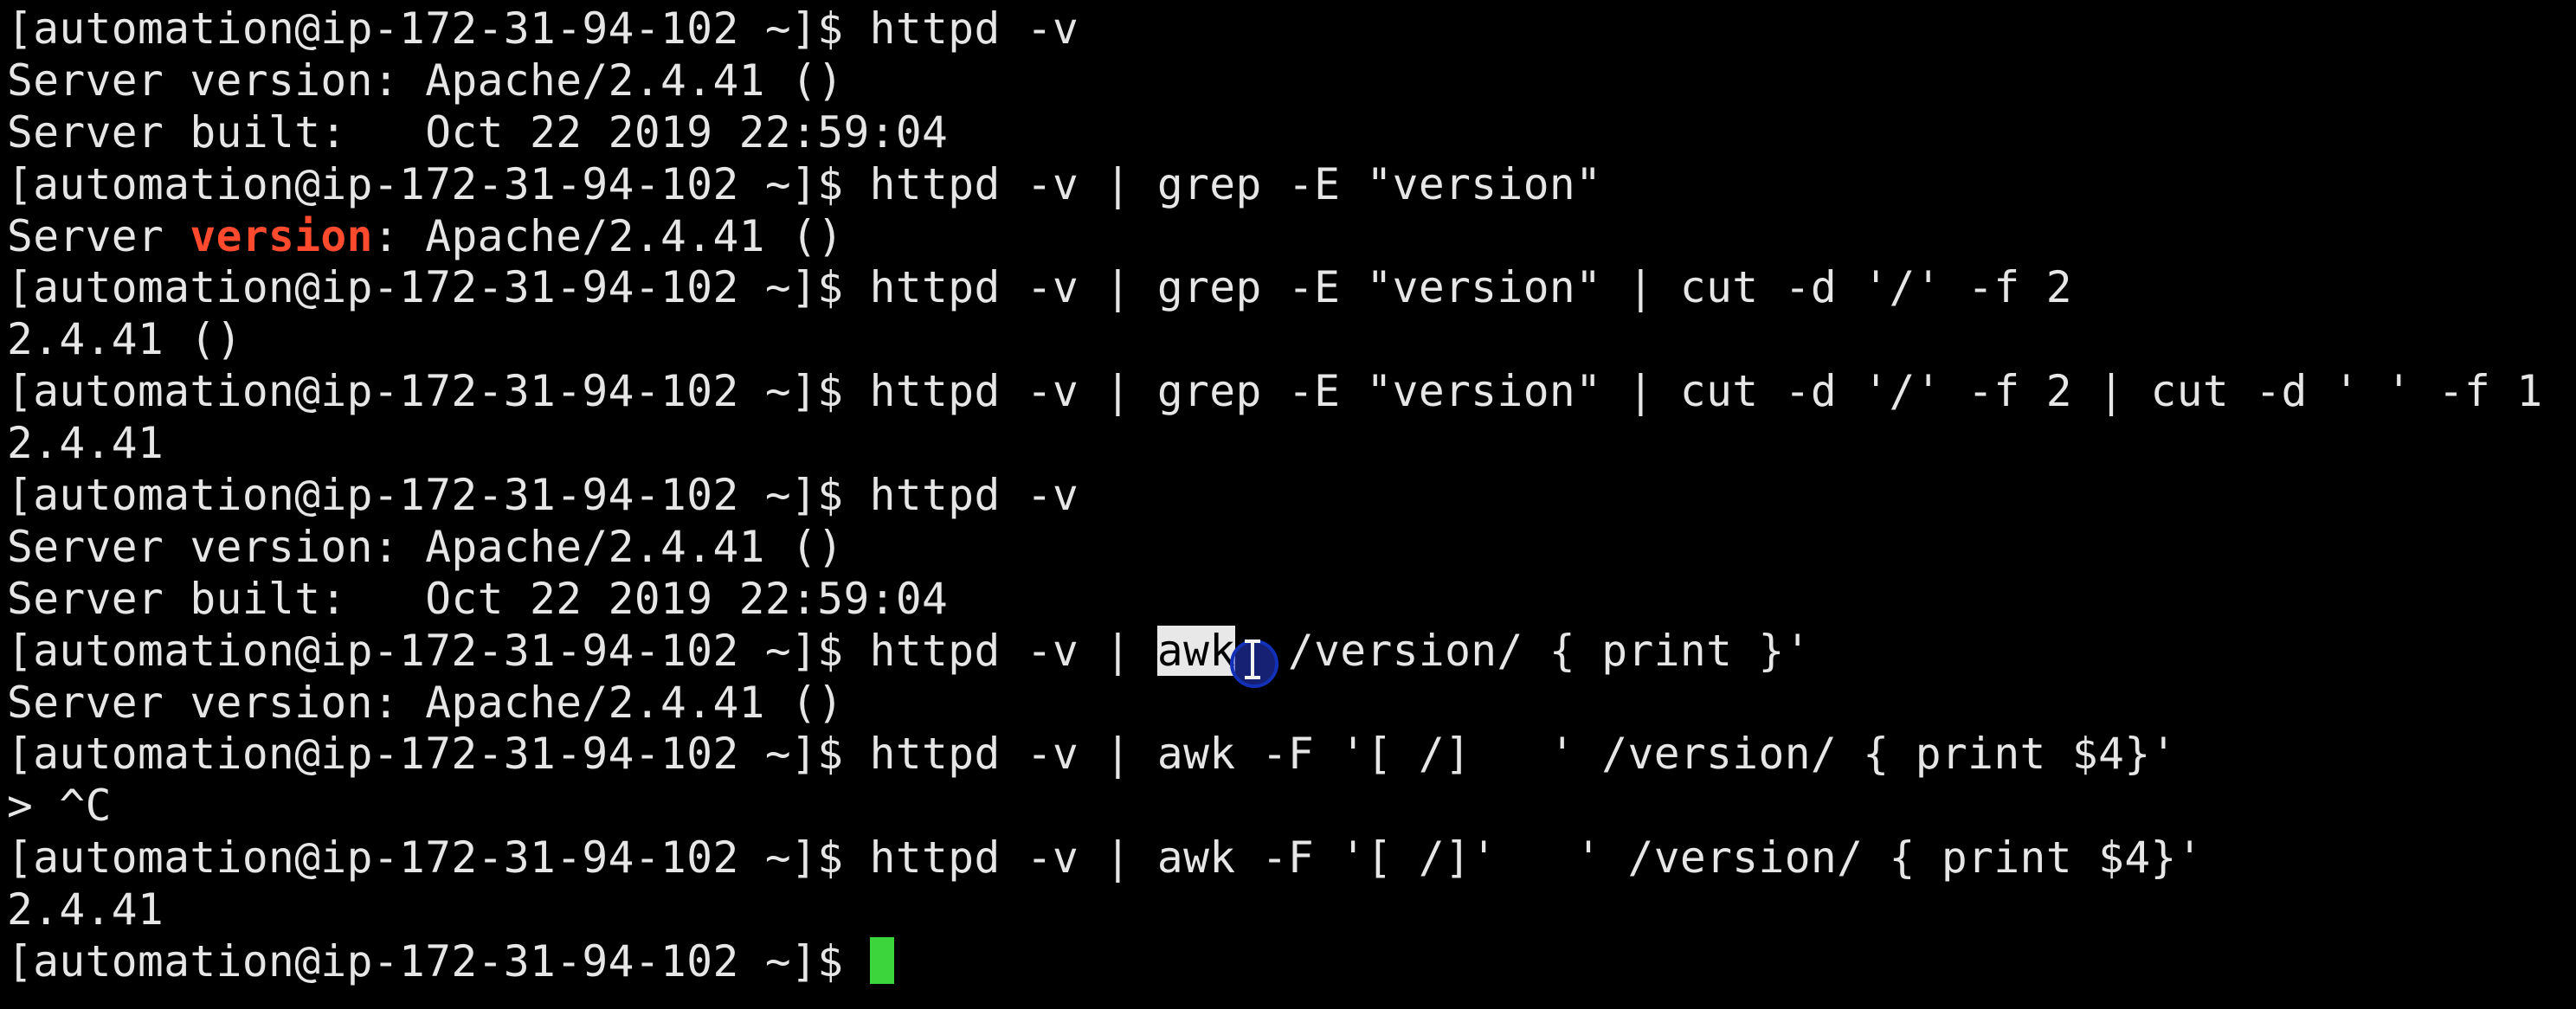 The width and height of the screenshot is (2576, 1009). I want to click on i-beam-bar, so click(1253, 659).